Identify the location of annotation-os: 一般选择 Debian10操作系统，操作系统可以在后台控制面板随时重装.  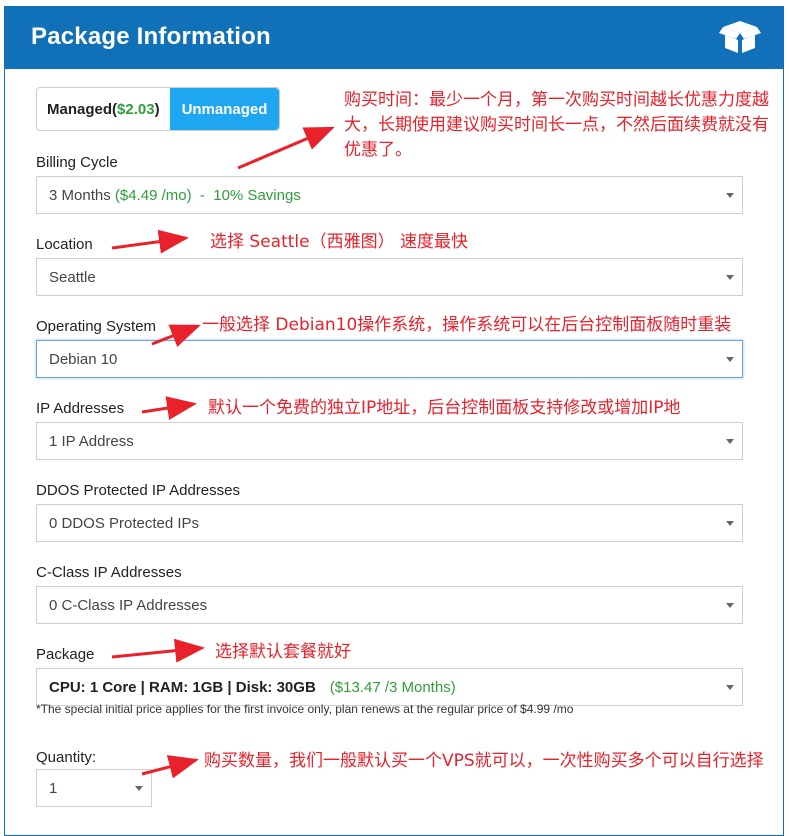
(467, 325).